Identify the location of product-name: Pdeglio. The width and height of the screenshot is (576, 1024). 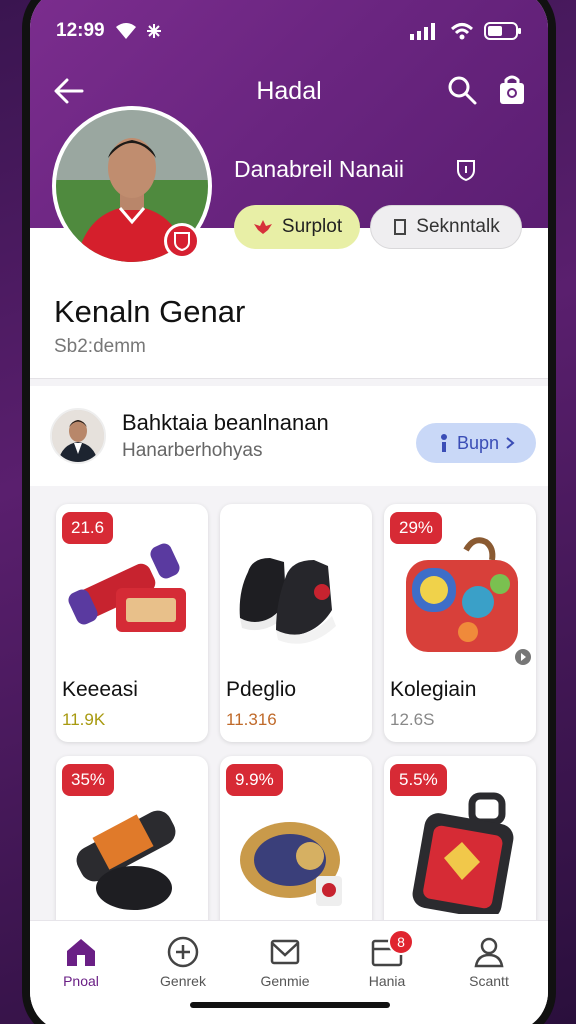
(261, 689).